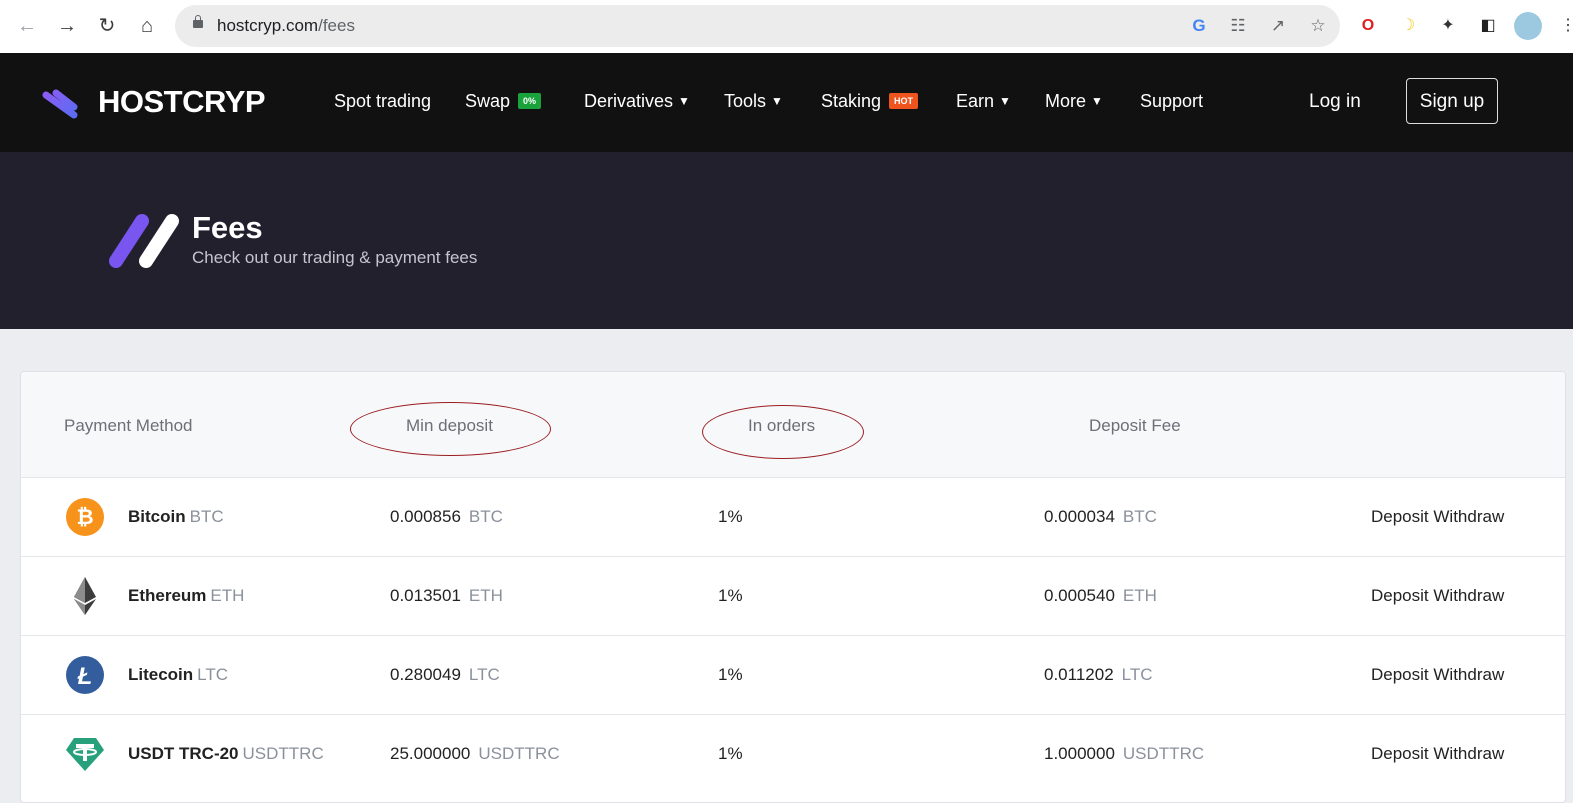 The width and height of the screenshot is (1573, 803). What do you see at coordinates (1135, 425) in the screenshot?
I see `col-deposit-fee: Deposit Fee` at bounding box center [1135, 425].